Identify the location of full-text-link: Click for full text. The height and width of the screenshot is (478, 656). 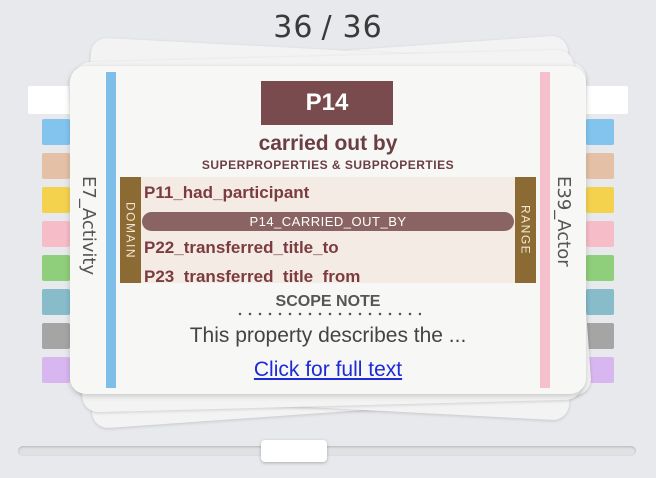
(328, 370).